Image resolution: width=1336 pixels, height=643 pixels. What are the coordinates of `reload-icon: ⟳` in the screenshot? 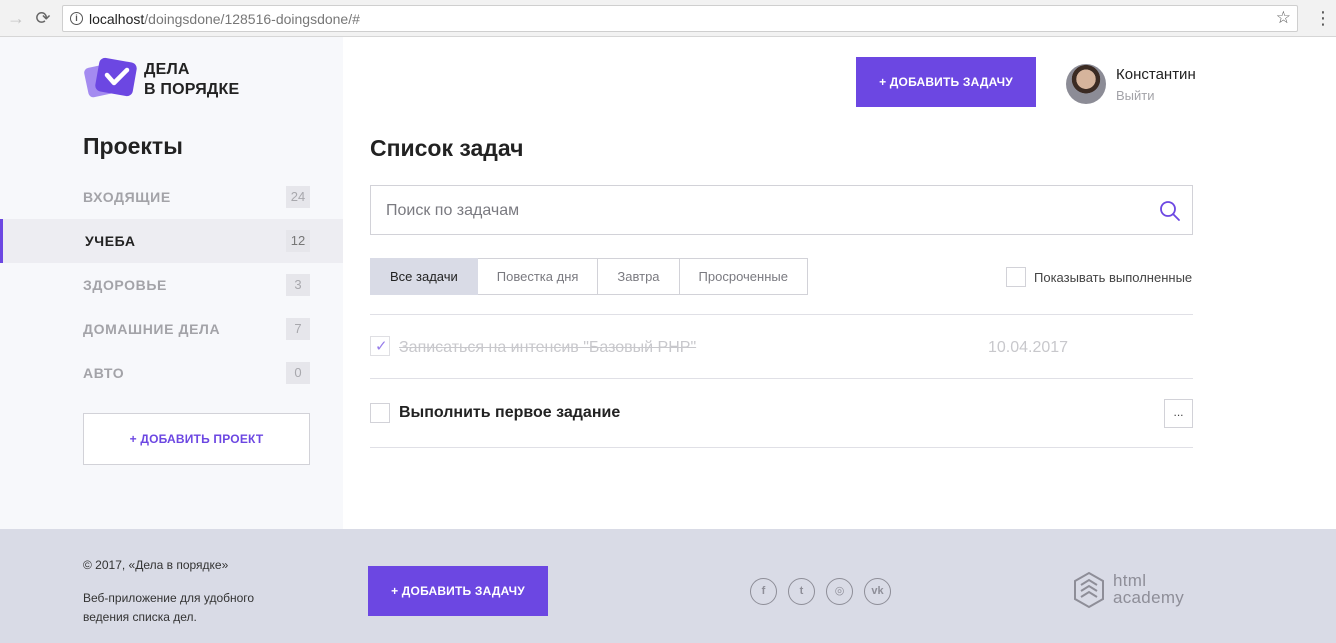 It's located at (43, 18).